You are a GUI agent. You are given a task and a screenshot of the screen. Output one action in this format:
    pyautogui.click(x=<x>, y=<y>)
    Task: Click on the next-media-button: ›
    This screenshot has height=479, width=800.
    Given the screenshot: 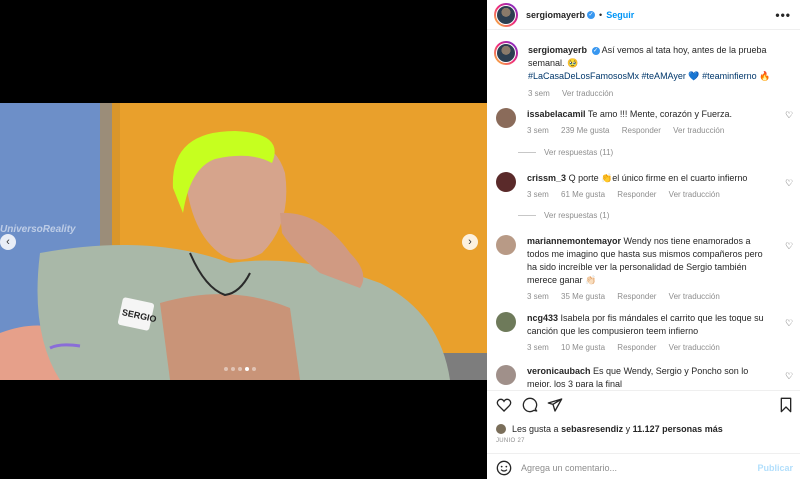 What is the action you would take?
    pyautogui.click(x=470, y=242)
    